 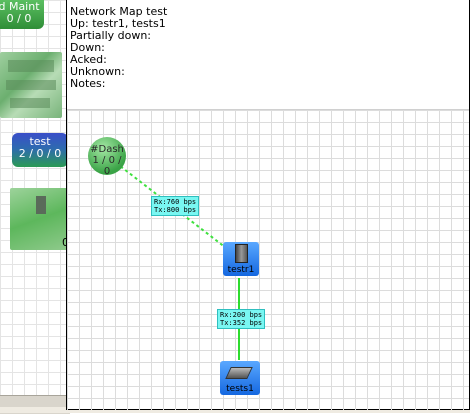 What do you see at coordinates (107, 149) in the screenshot?
I see `dash-node-label: #Dash` at bounding box center [107, 149].